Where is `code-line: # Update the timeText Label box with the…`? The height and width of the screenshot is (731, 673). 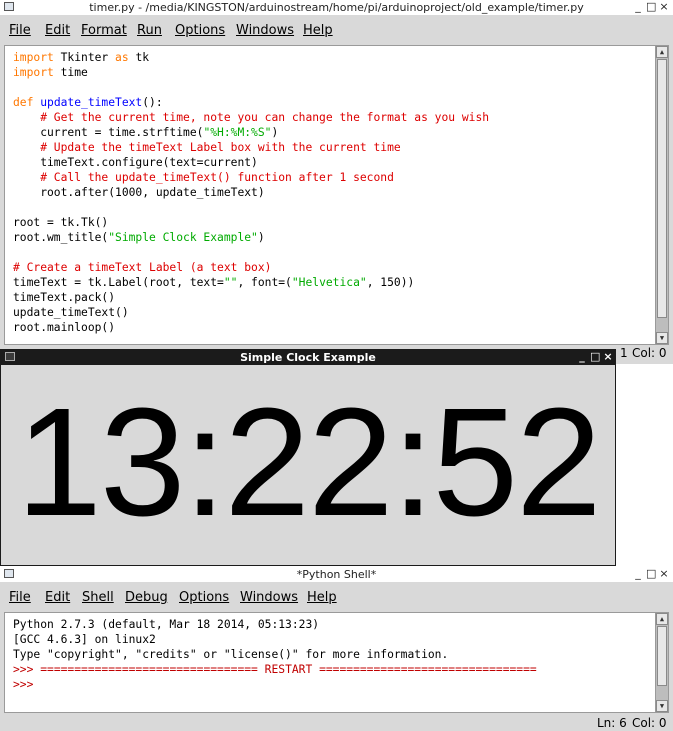 code-line: # Update the timeText Label box with the… is located at coordinates (206, 147).